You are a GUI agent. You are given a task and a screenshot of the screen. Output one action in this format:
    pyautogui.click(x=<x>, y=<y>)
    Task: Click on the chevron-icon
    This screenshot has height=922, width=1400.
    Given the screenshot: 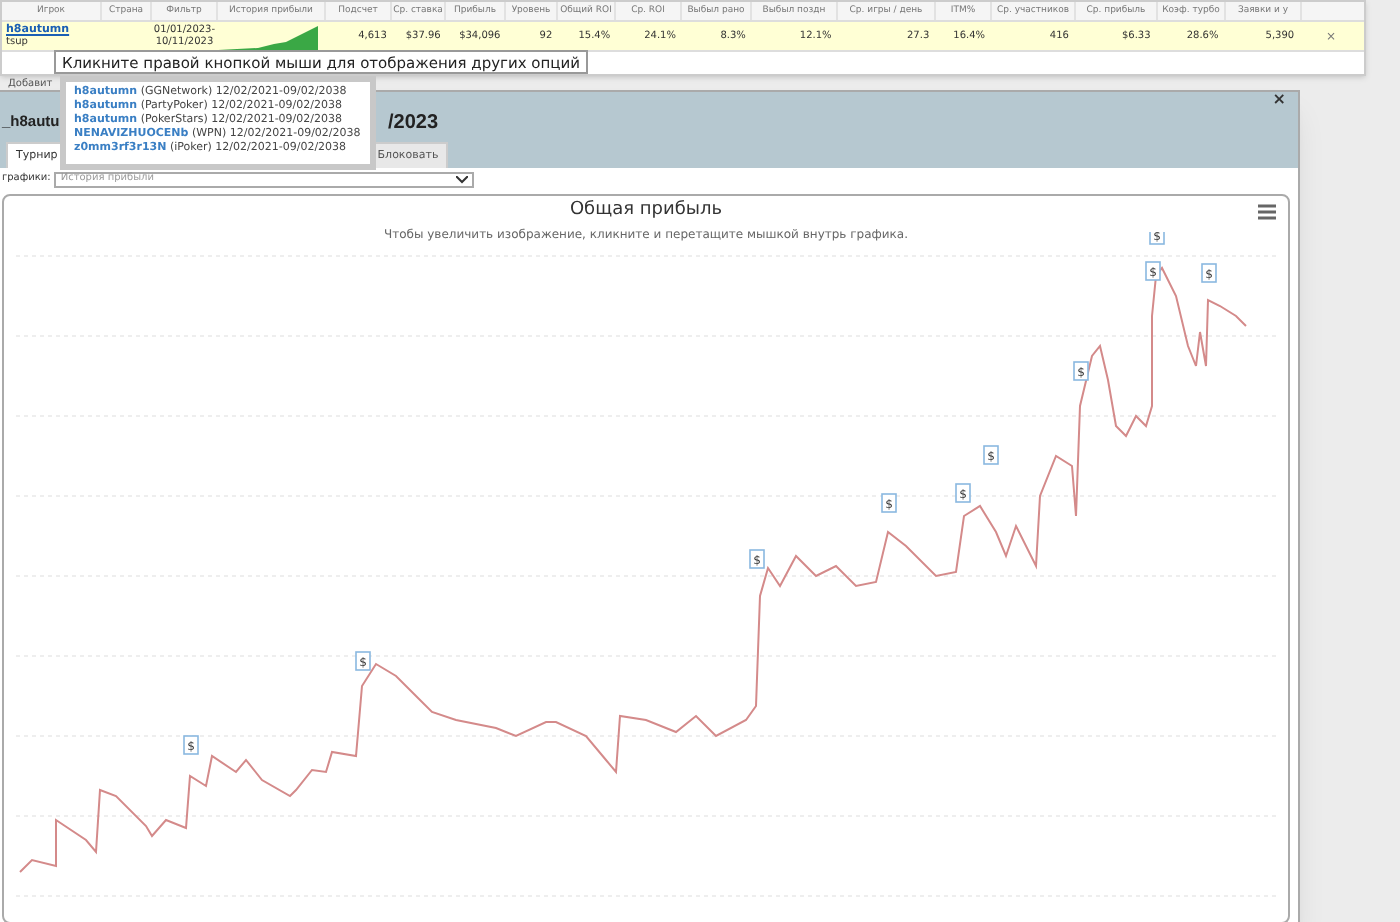 What is the action you would take?
    pyautogui.click(x=462, y=180)
    